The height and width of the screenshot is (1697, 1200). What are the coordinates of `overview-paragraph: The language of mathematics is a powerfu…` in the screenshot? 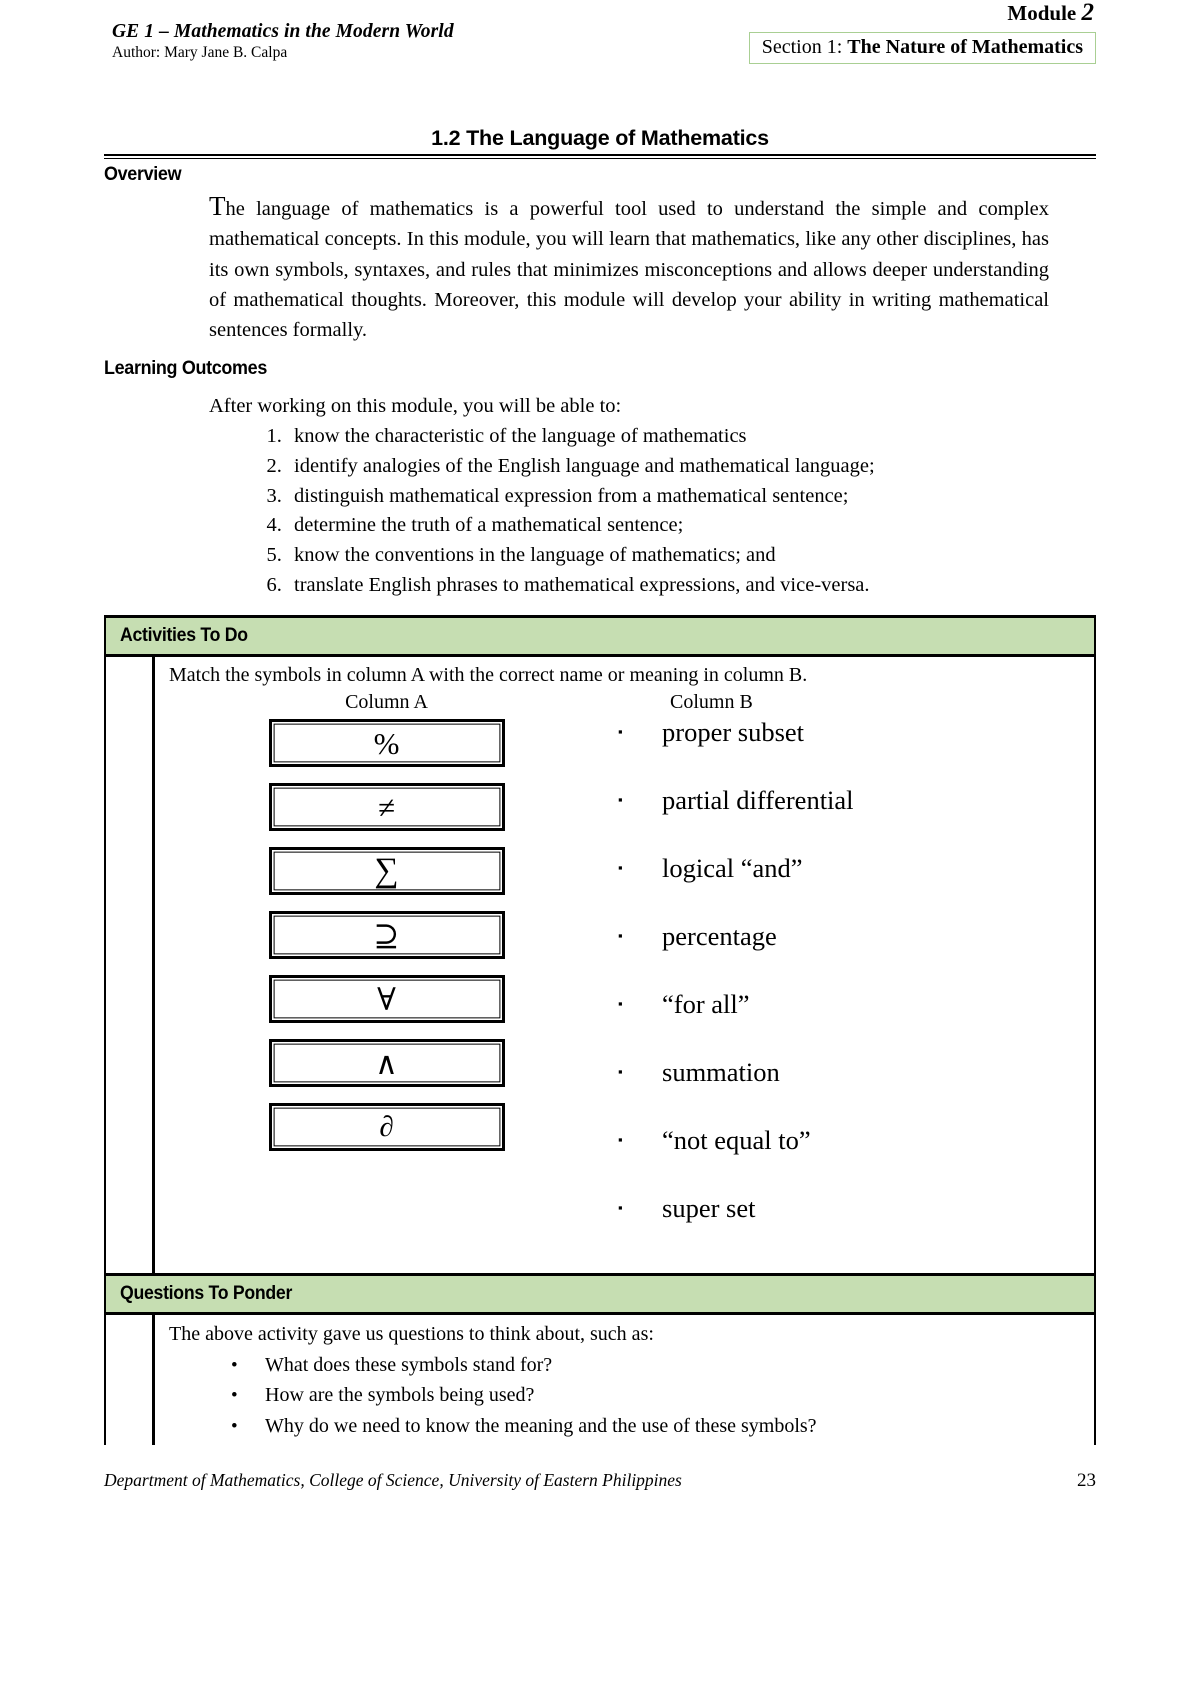 It's located at (652, 268).